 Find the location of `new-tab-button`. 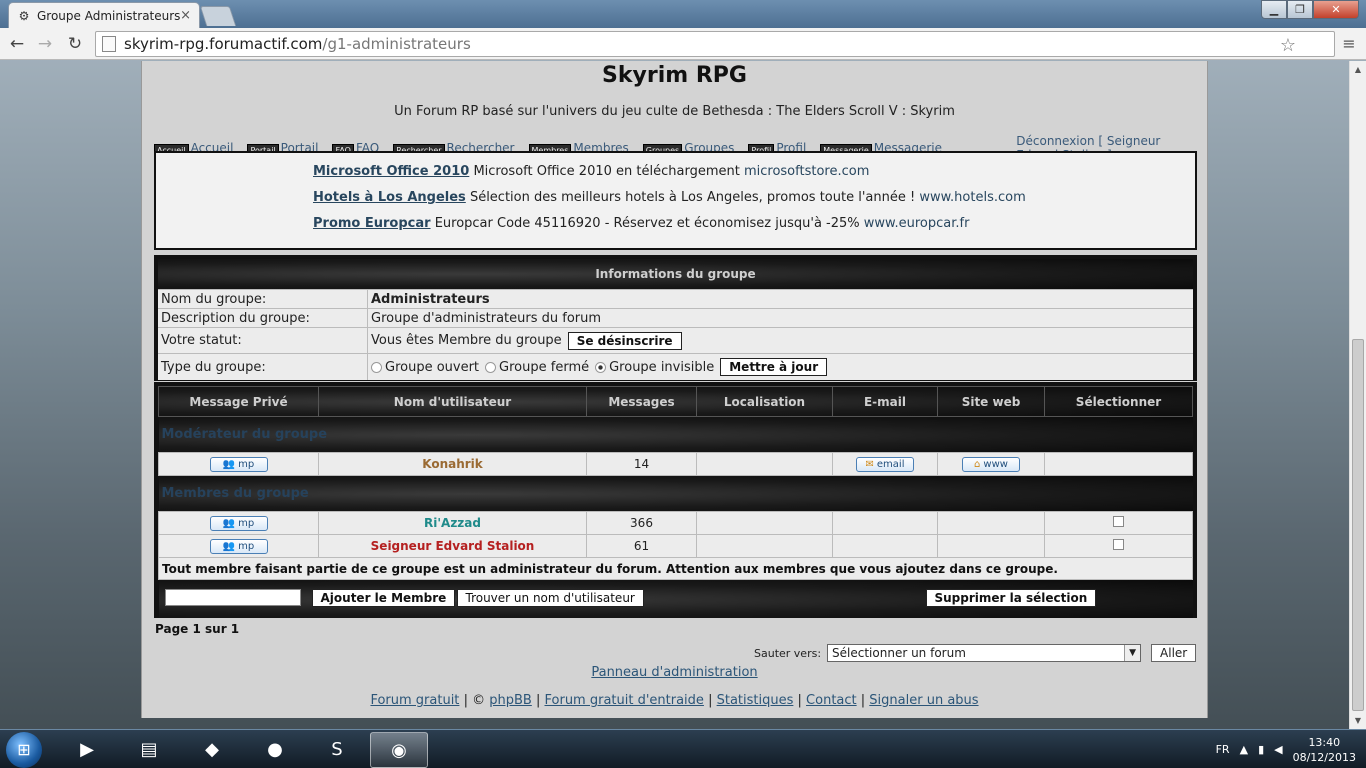

new-tab-button is located at coordinates (218, 16).